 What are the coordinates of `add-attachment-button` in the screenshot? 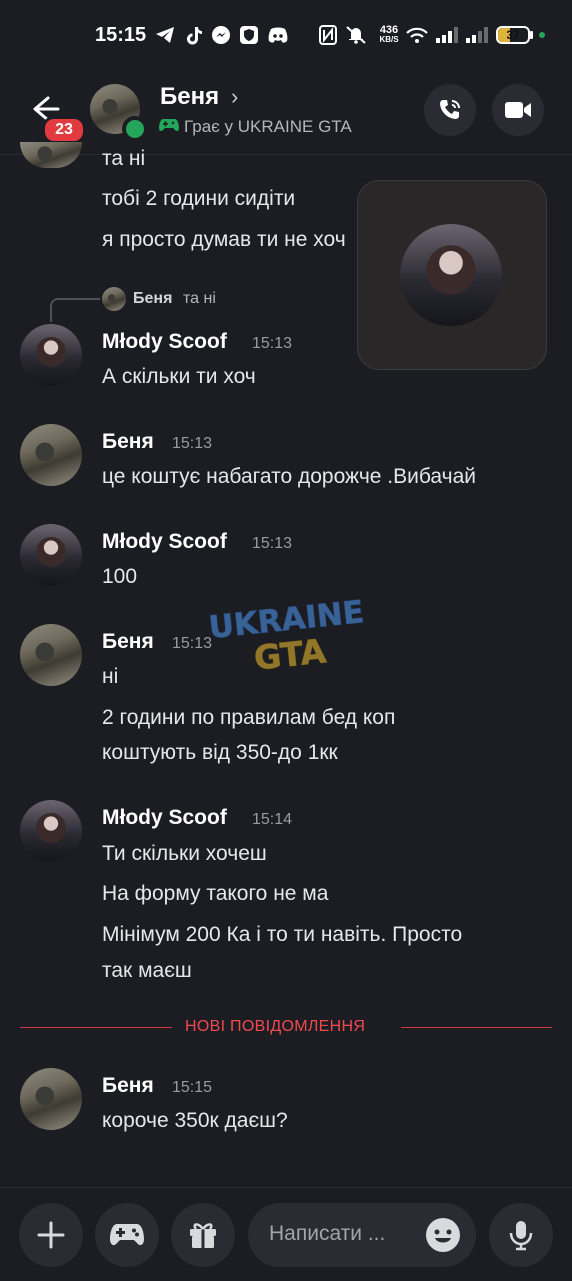 It's located at (51, 1235).